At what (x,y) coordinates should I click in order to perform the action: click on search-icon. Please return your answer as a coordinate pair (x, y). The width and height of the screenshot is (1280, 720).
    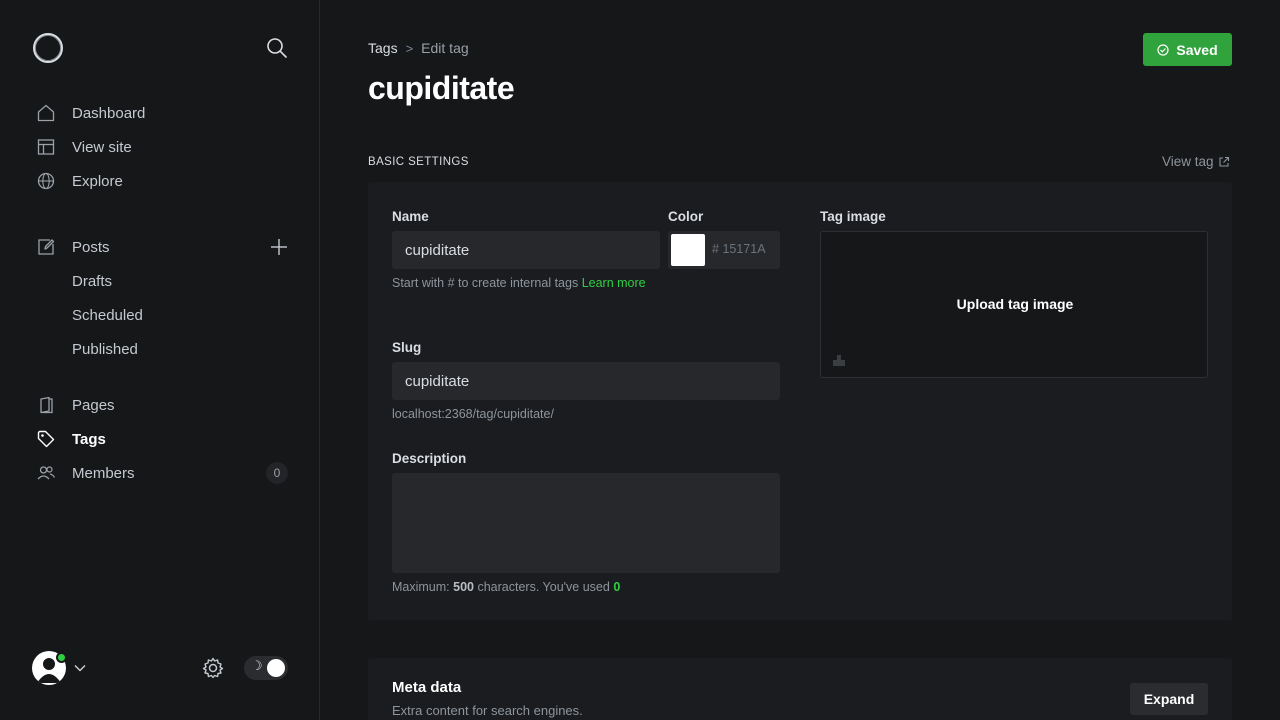
    Looking at the image, I should click on (277, 48).